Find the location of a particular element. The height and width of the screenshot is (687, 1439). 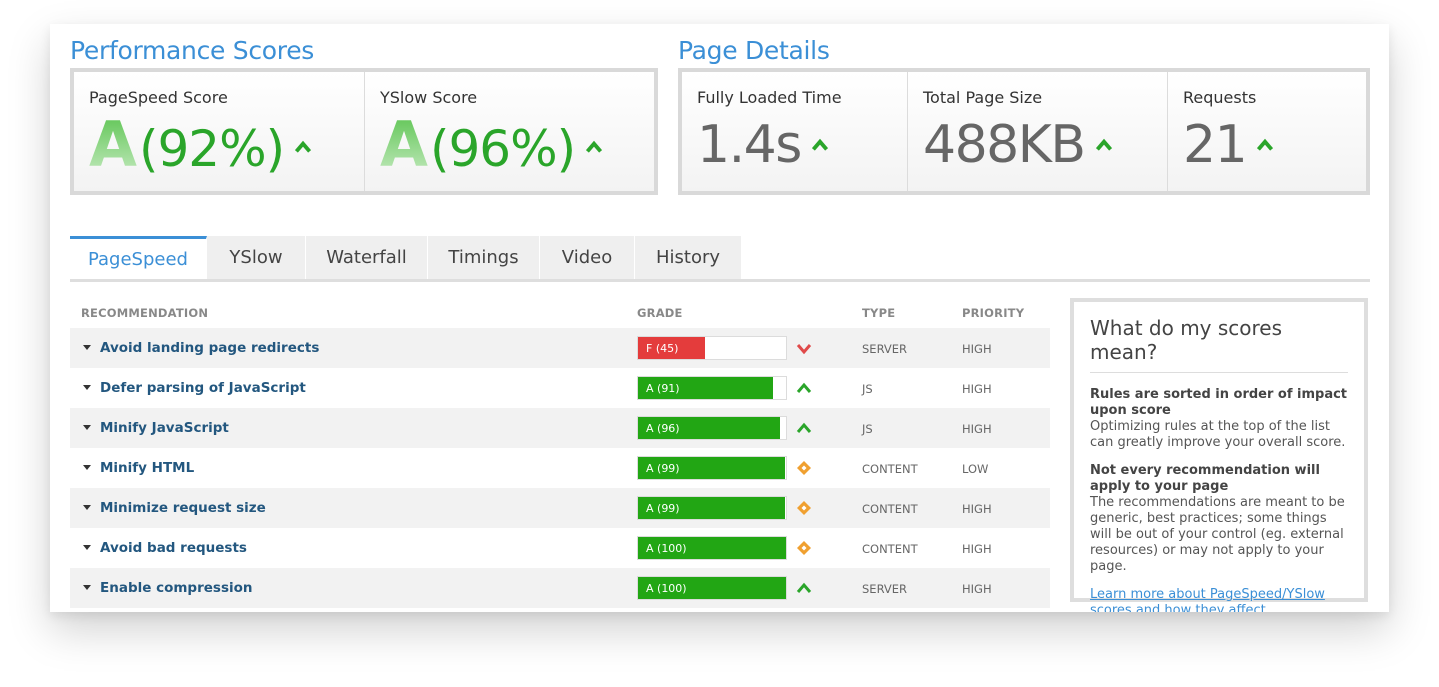

requests-value-row: 21 is located at coordinates (1229, 145).